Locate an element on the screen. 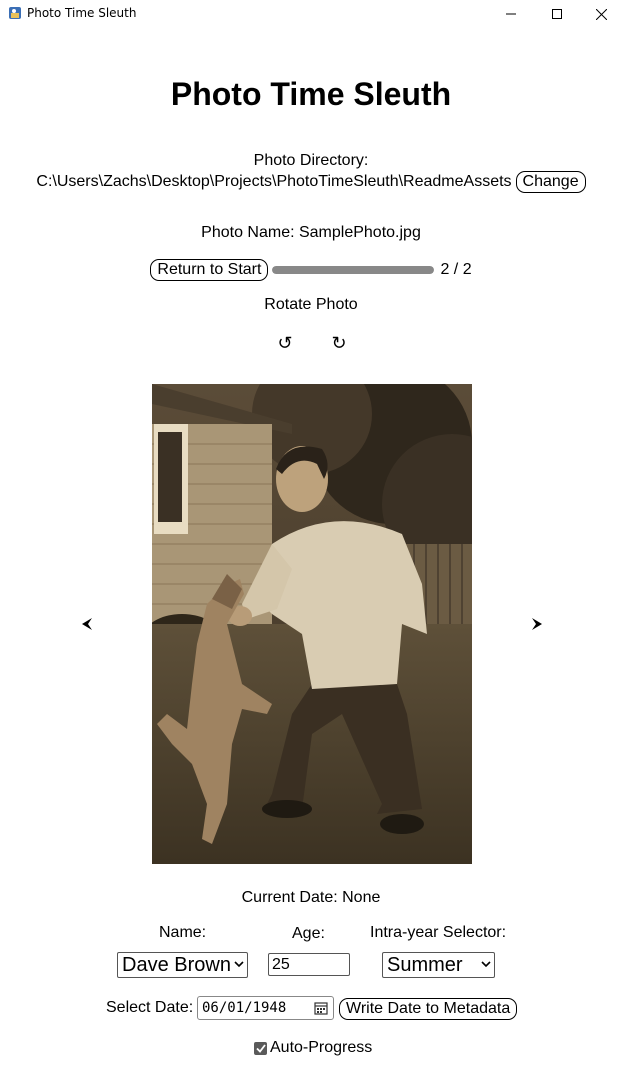  date-input-value: 06/01/1948 is located at coordinates (244, 1008).